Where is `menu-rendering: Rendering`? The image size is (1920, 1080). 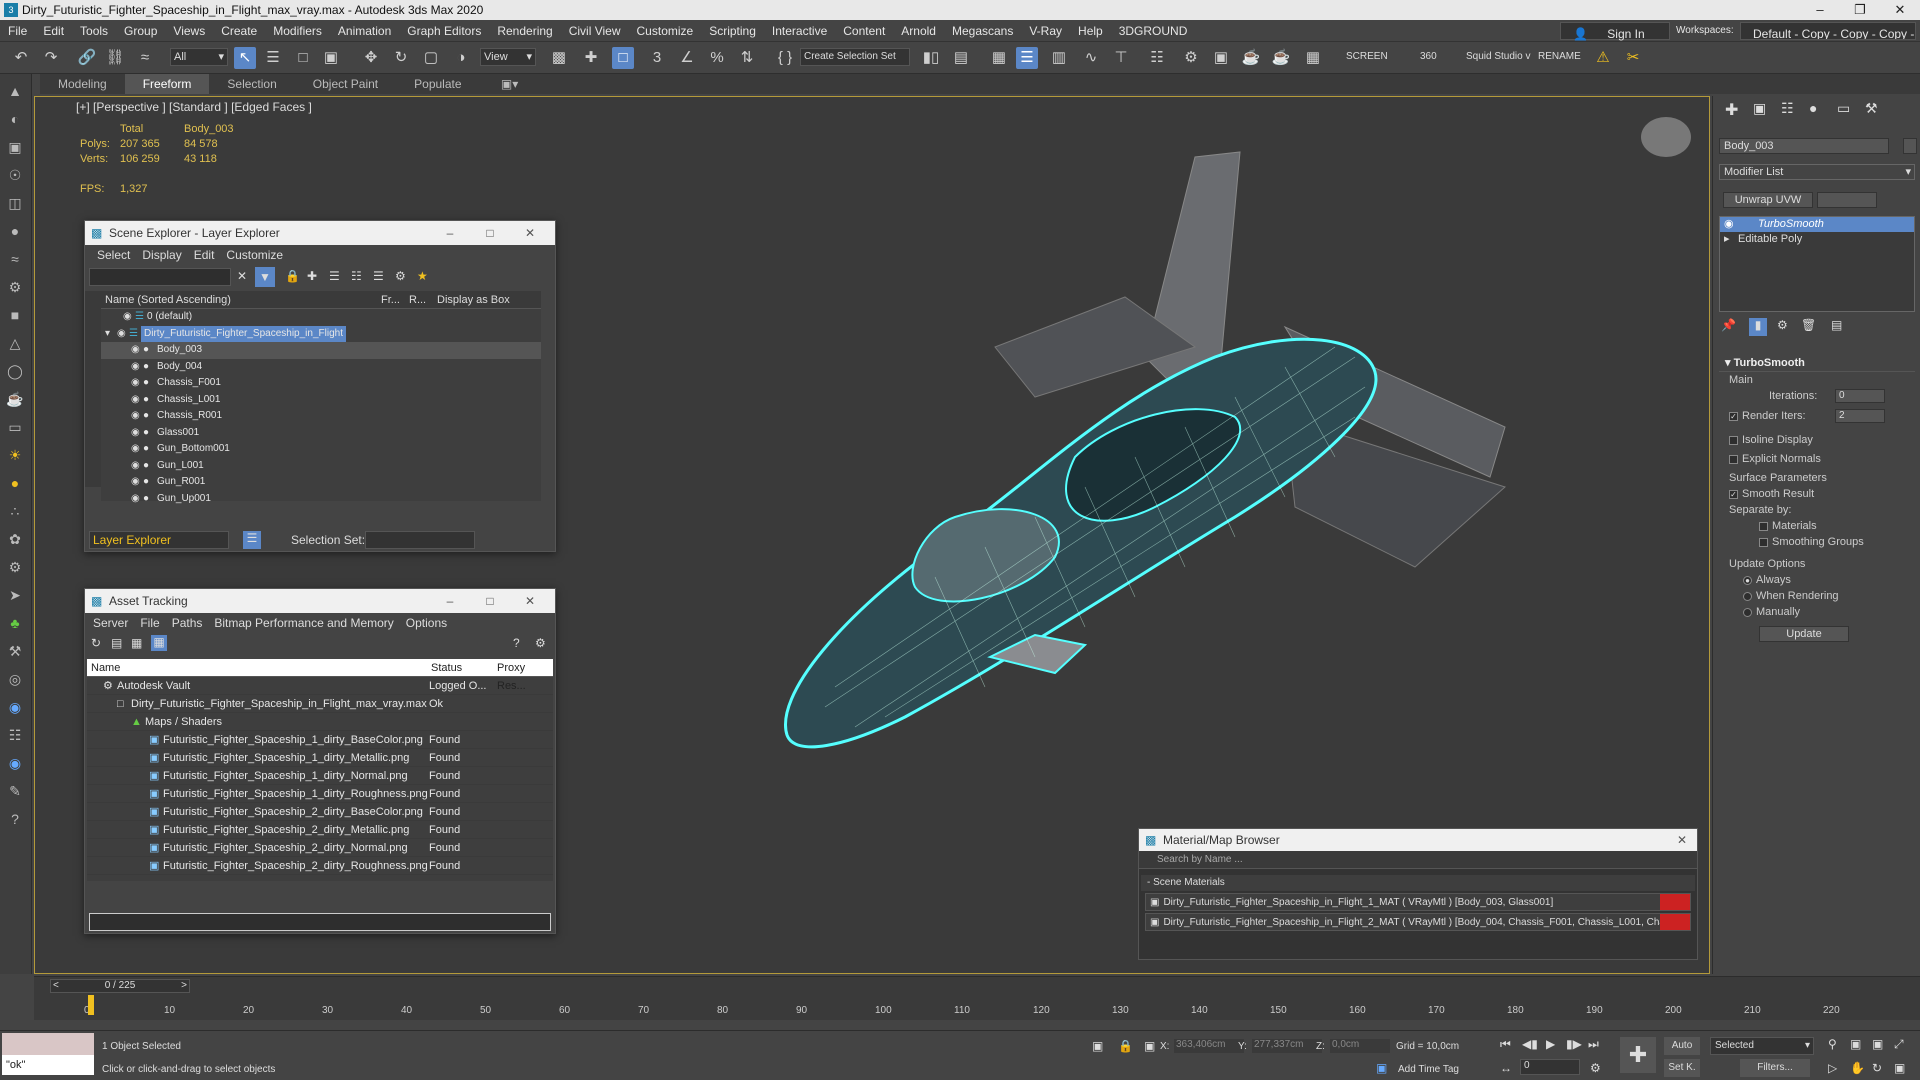 menu-rendering: Rendering is located at coordinates (524, 31).